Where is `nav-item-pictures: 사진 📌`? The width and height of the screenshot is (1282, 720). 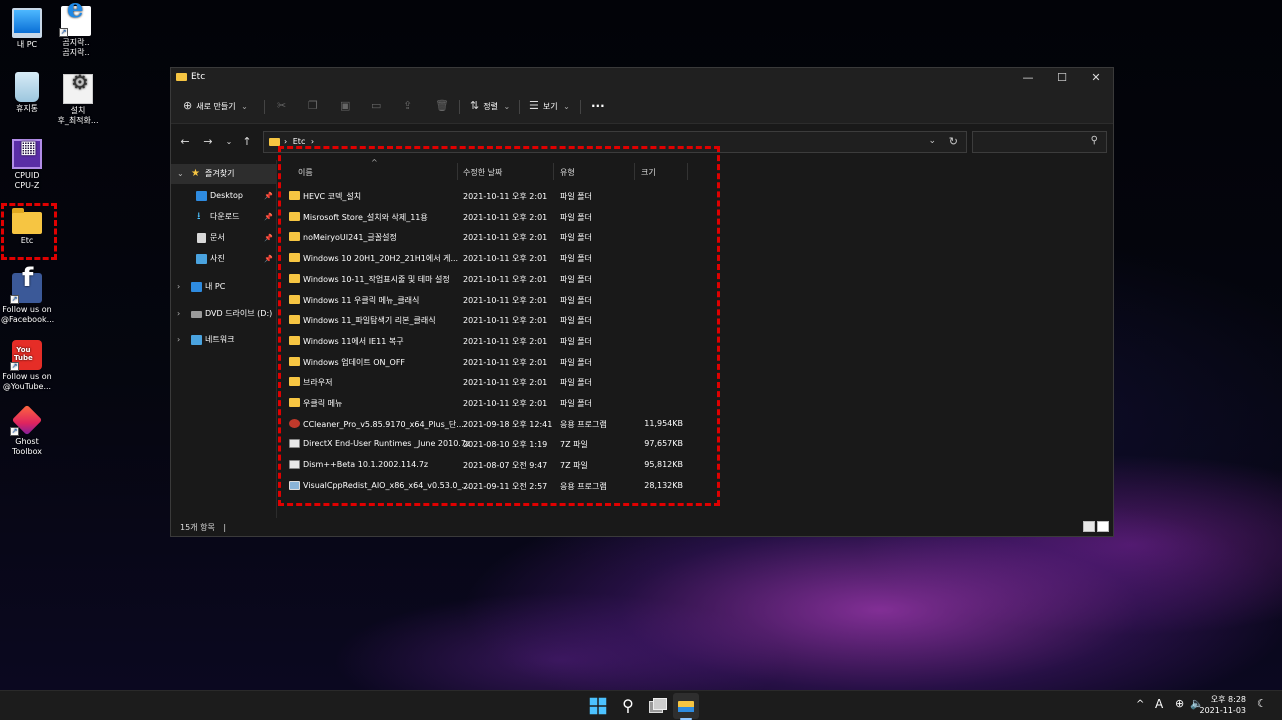 nav-item-pictures: 사진 📌 is located at coordinates (224, 259).